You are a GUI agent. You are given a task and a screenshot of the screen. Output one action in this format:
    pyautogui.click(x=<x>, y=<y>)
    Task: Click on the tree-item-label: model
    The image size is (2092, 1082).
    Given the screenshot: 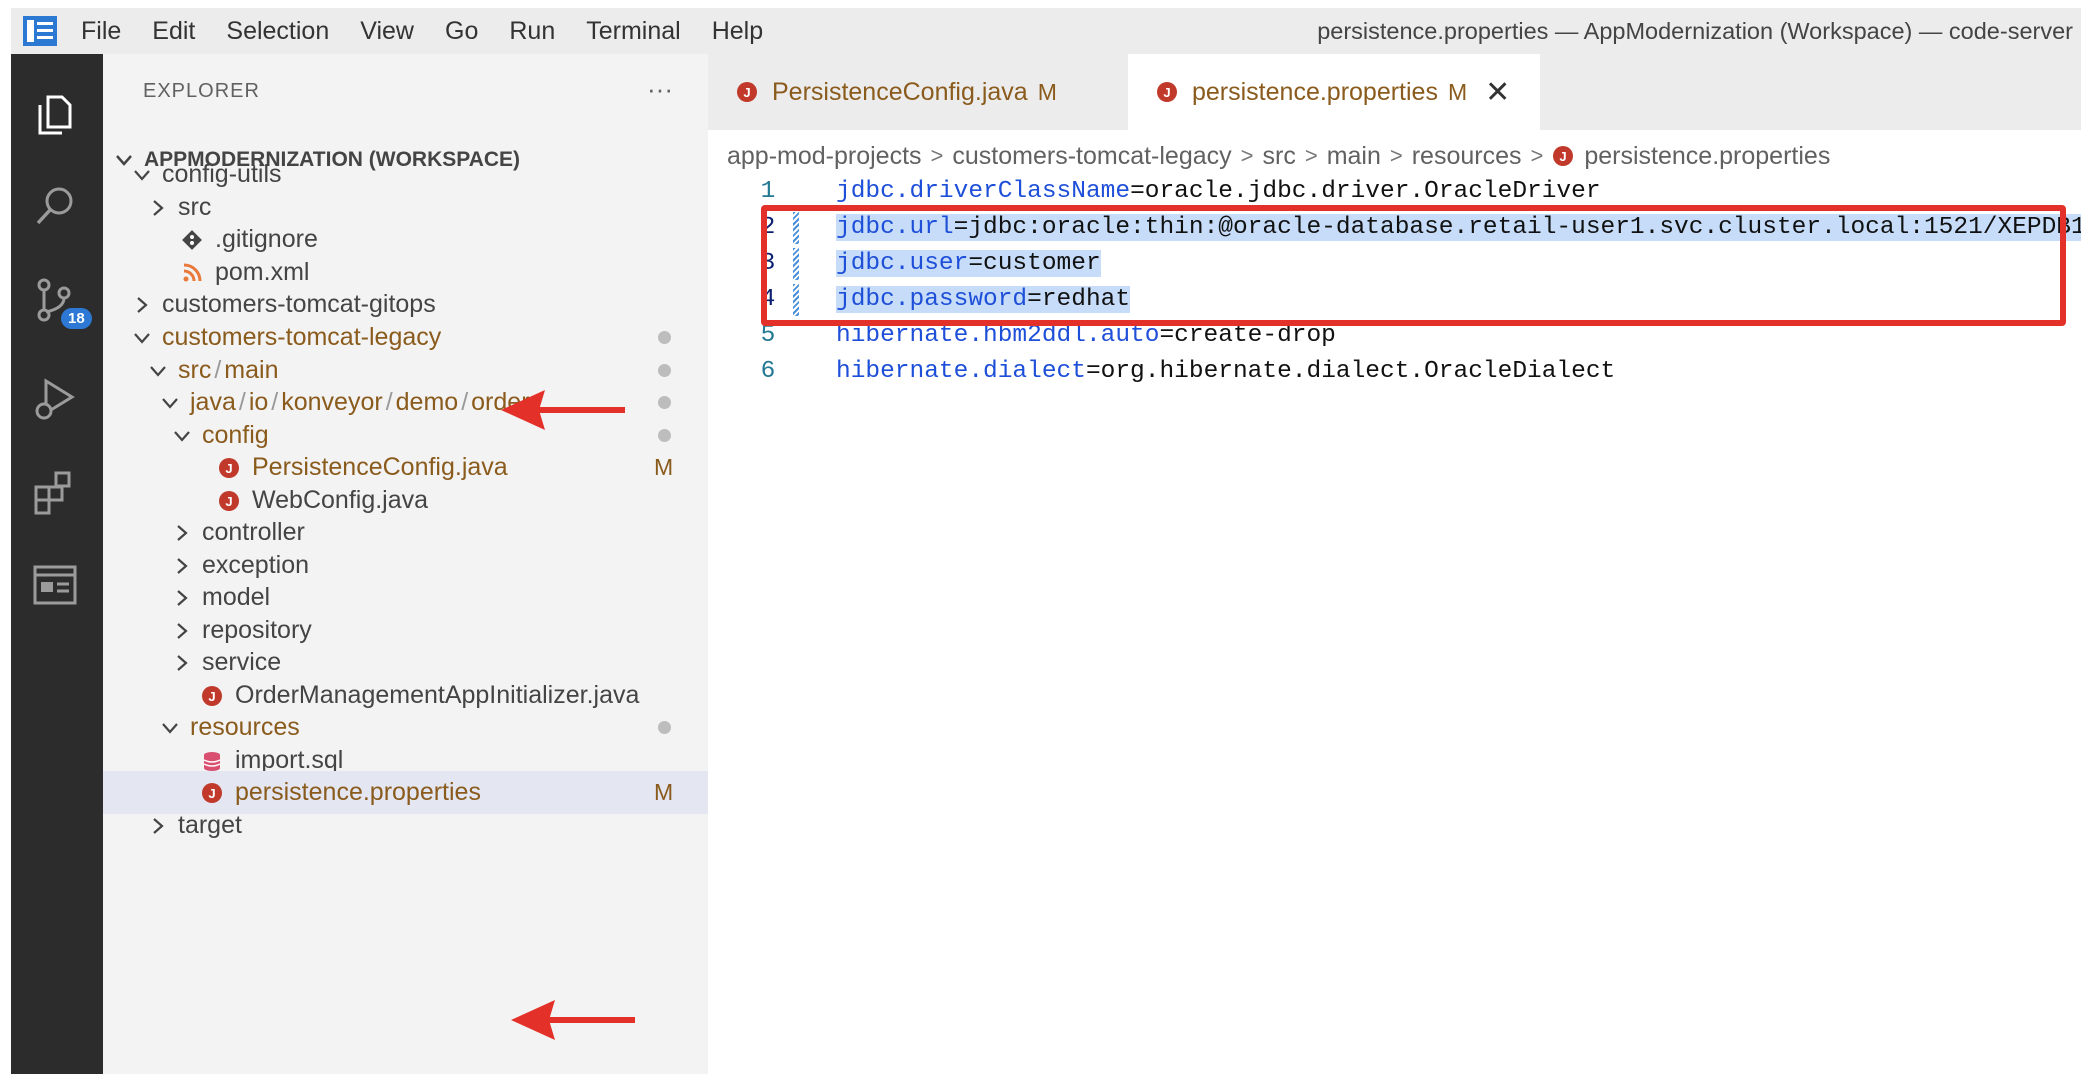 What is the action you would take?
    pyautogui.click(x=236, y=597)
    